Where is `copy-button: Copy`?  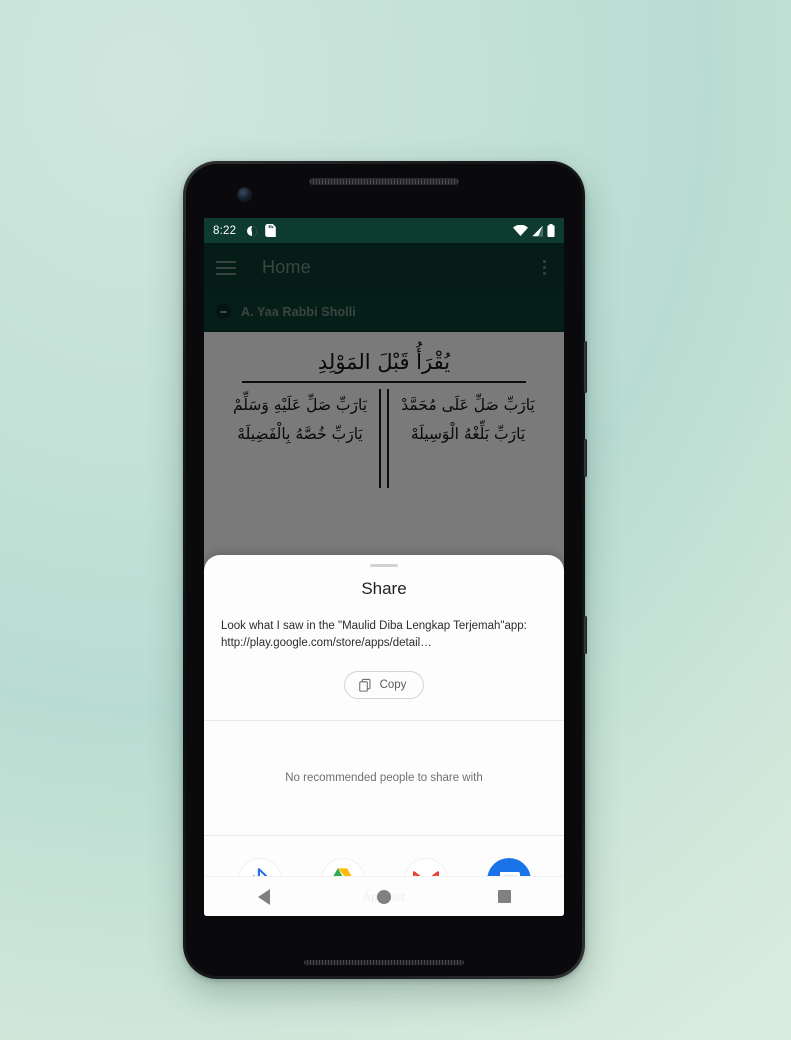 copy-button: Copy is located at coordinates (384, 685).